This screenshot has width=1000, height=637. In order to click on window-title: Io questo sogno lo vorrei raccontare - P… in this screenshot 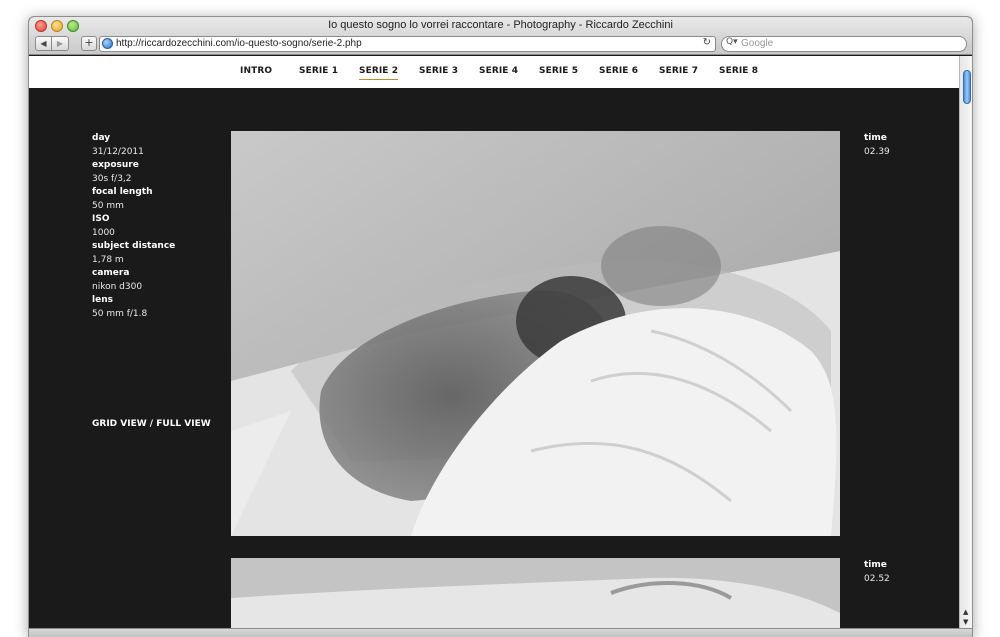, I will do `click(500, 25)`.